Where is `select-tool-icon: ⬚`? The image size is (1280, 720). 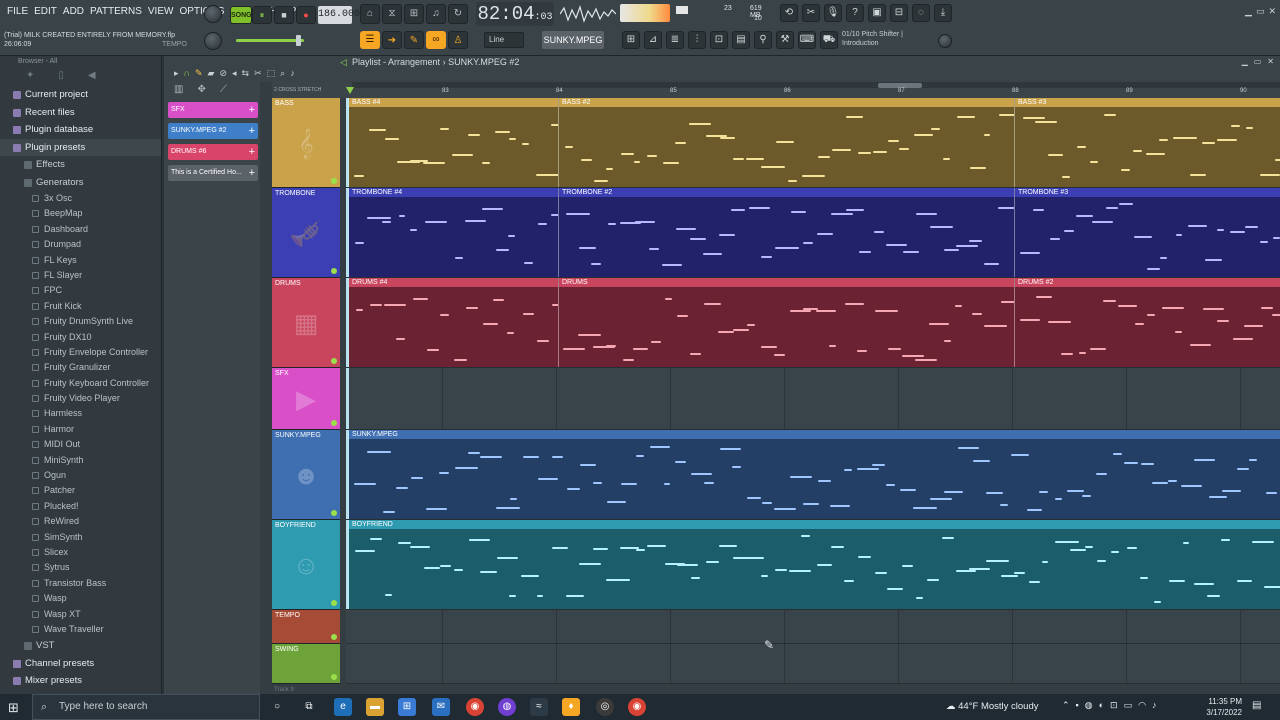
select-tool-icon: ⬚ is located at coordinates (271, 73).